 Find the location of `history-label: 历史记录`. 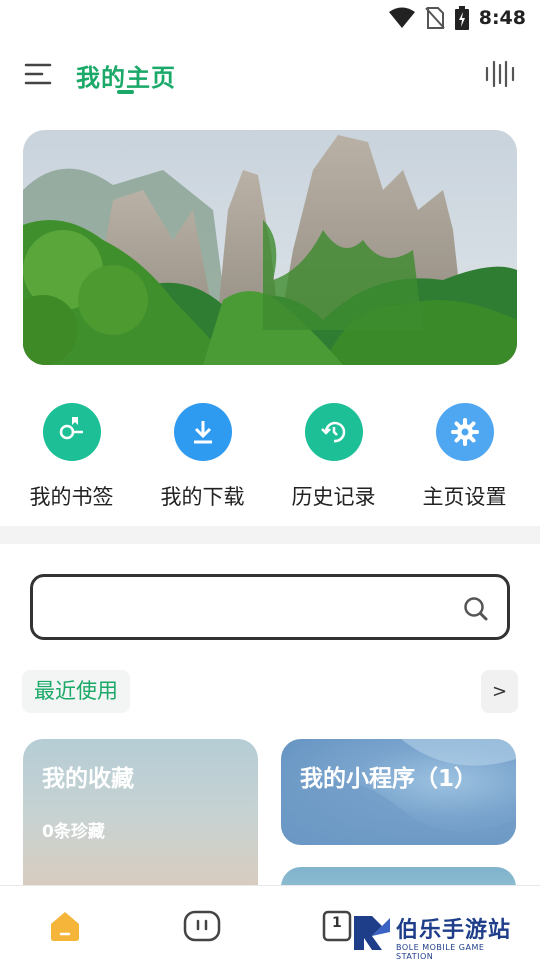

history-label: 历史记录 is located at coordinates (333, 497).